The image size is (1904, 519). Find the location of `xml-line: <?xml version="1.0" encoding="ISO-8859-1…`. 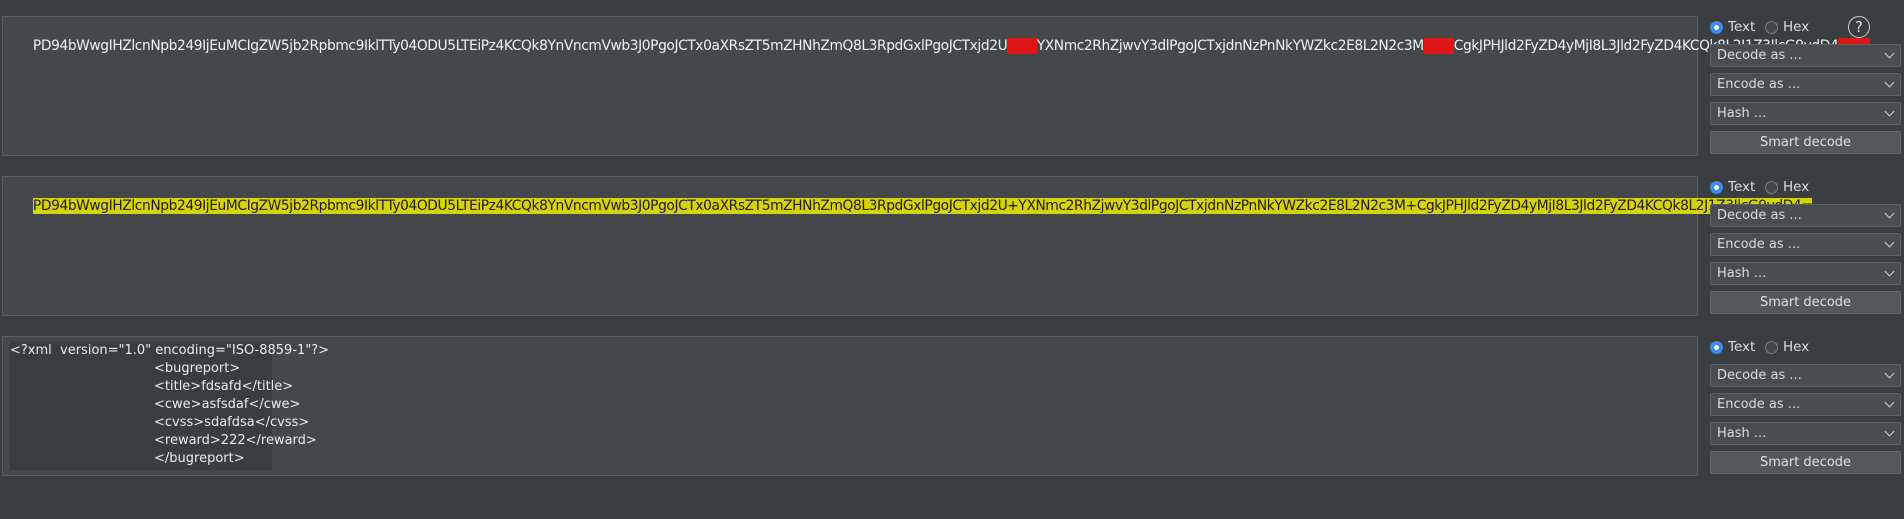

xml-line: <?xml version="1.0" encoding="ISO-8859-1… is located at coordinates (170, 350).